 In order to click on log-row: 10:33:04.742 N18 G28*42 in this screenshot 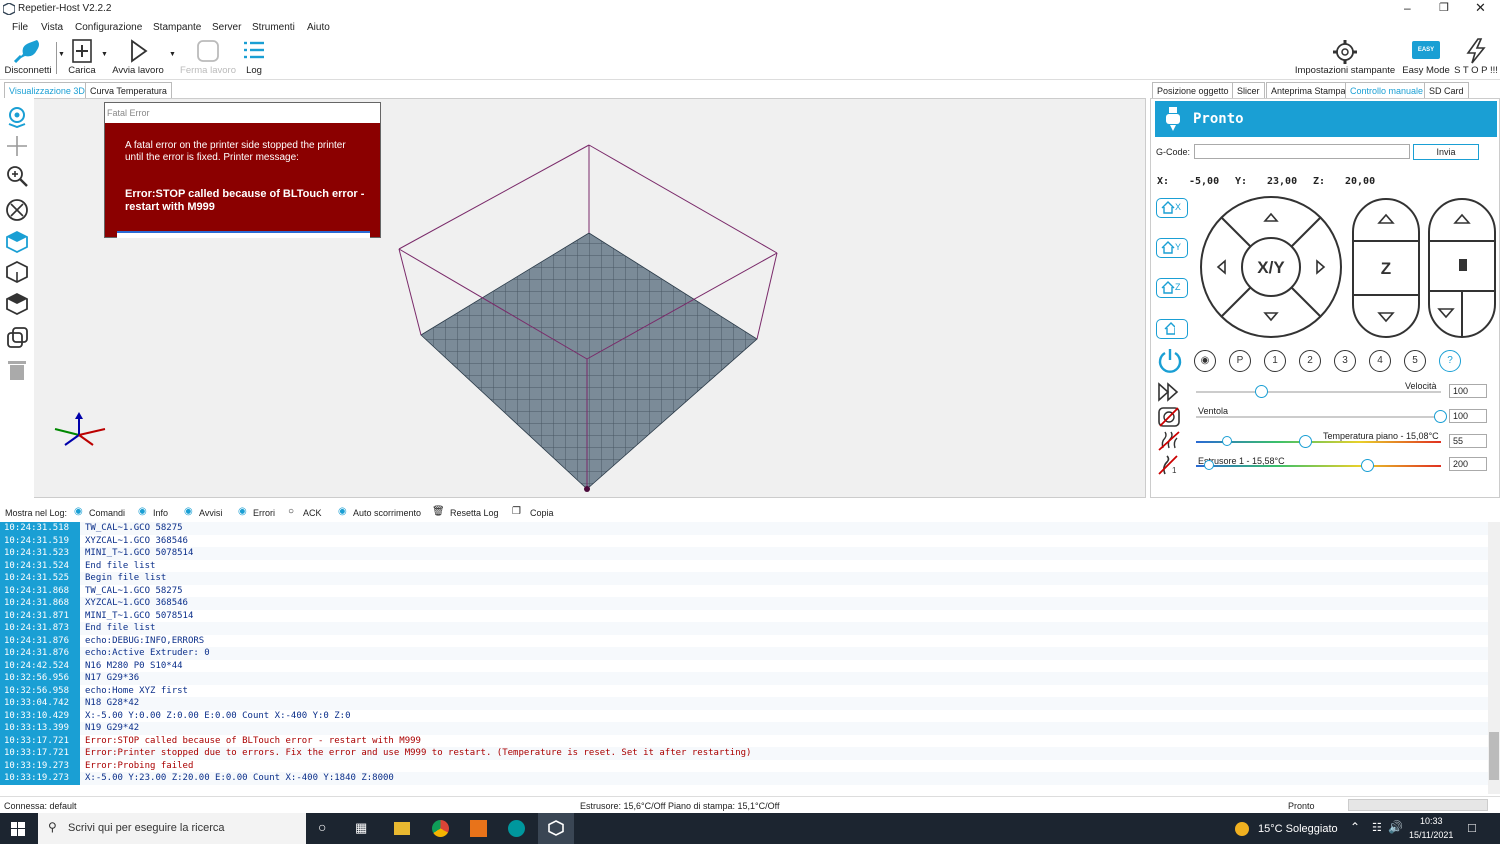, I will do `click(744, 703)`.